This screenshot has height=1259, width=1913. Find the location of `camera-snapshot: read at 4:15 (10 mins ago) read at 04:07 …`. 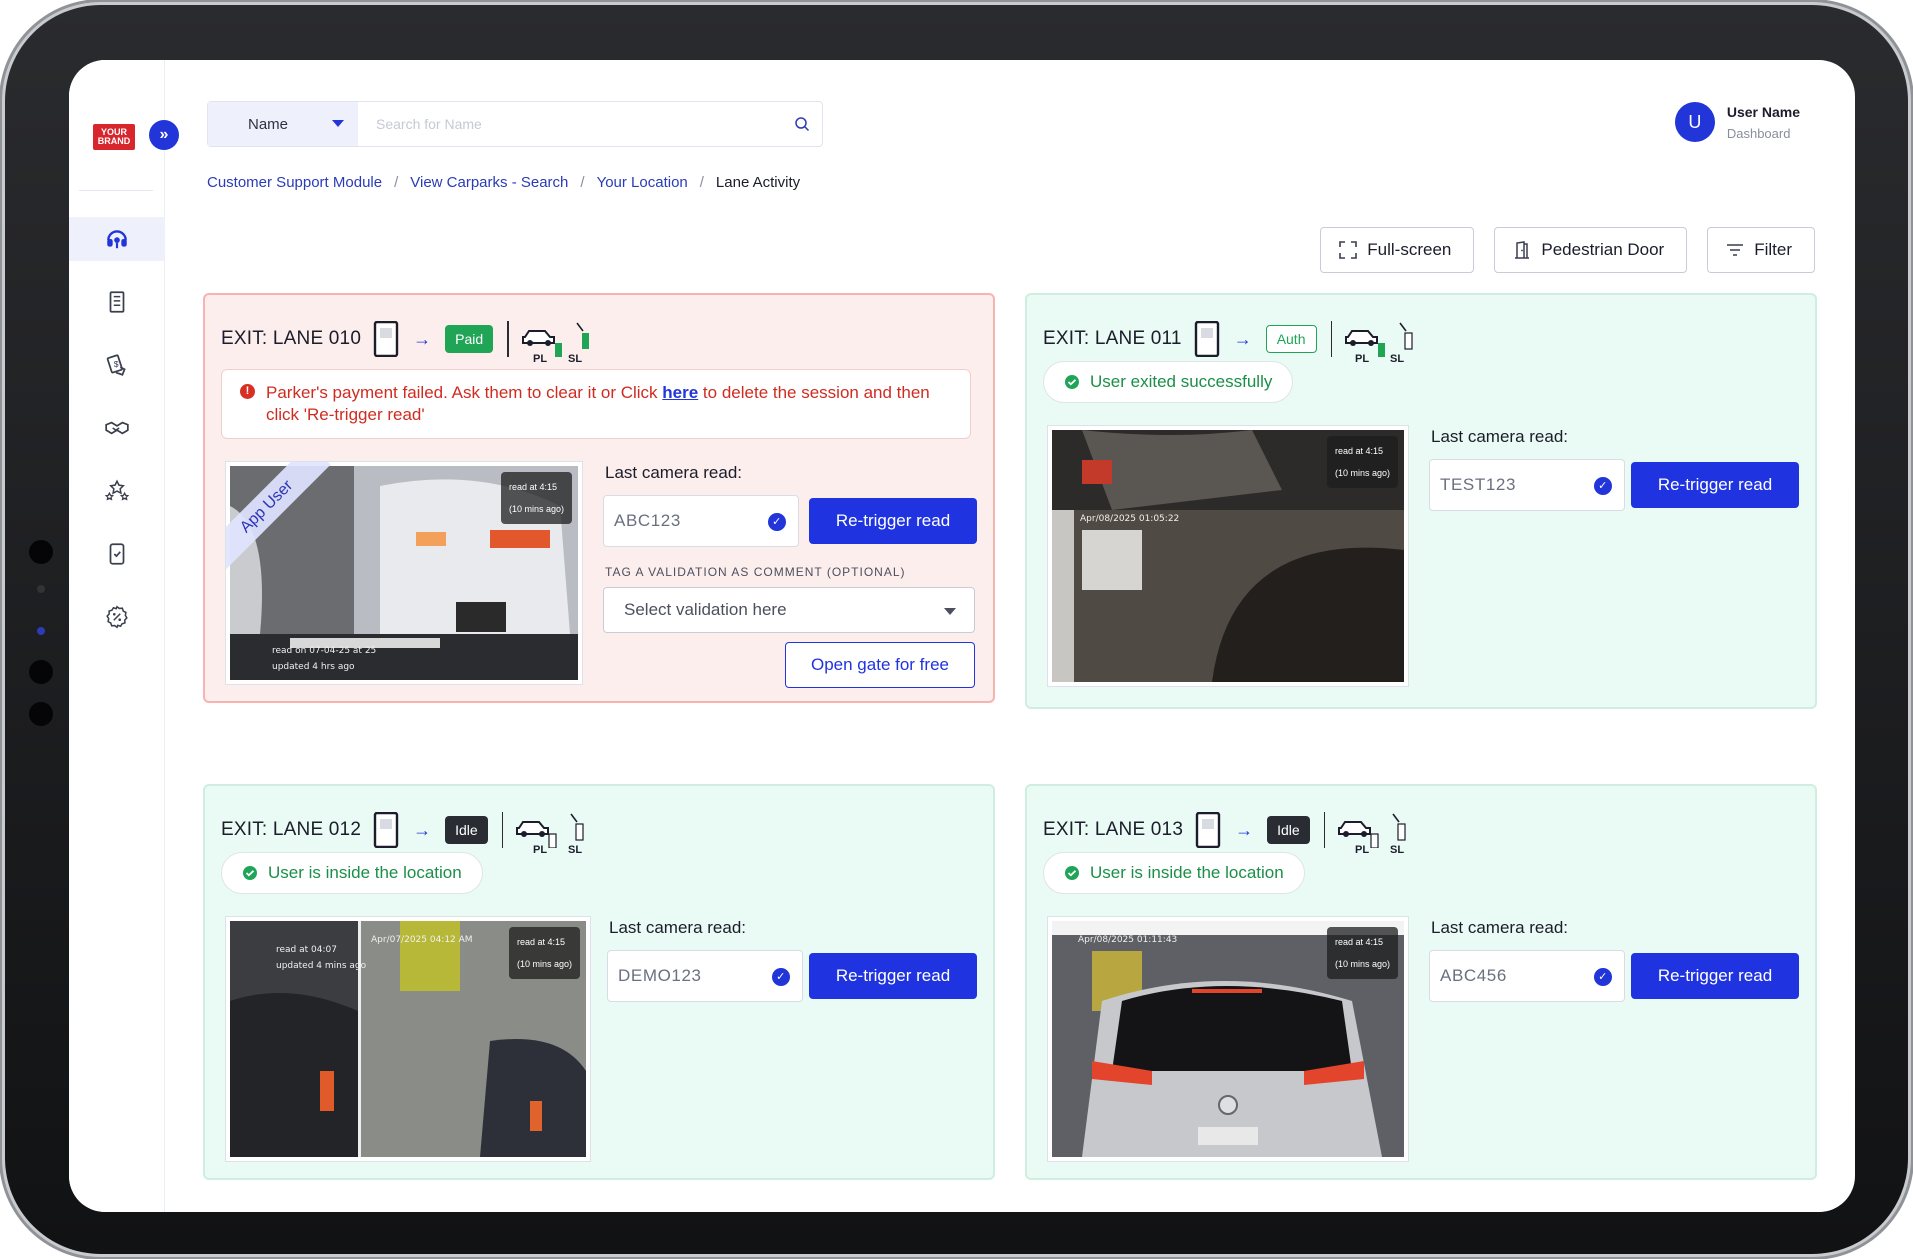

camera-snapshot: read at 4:15 (10 mins ago) read at 04:07 … is located at coordinates (408, 1039).